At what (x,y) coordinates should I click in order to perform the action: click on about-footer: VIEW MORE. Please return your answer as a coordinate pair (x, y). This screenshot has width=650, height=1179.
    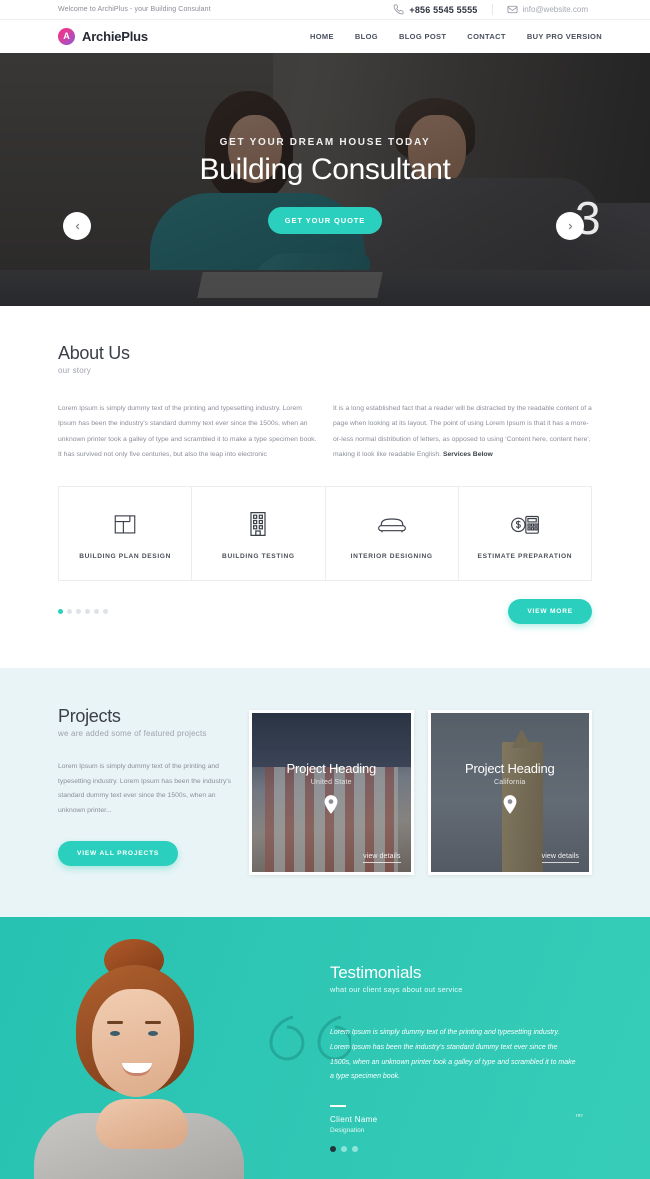
    Looking at the image, I should click on (325, 624).